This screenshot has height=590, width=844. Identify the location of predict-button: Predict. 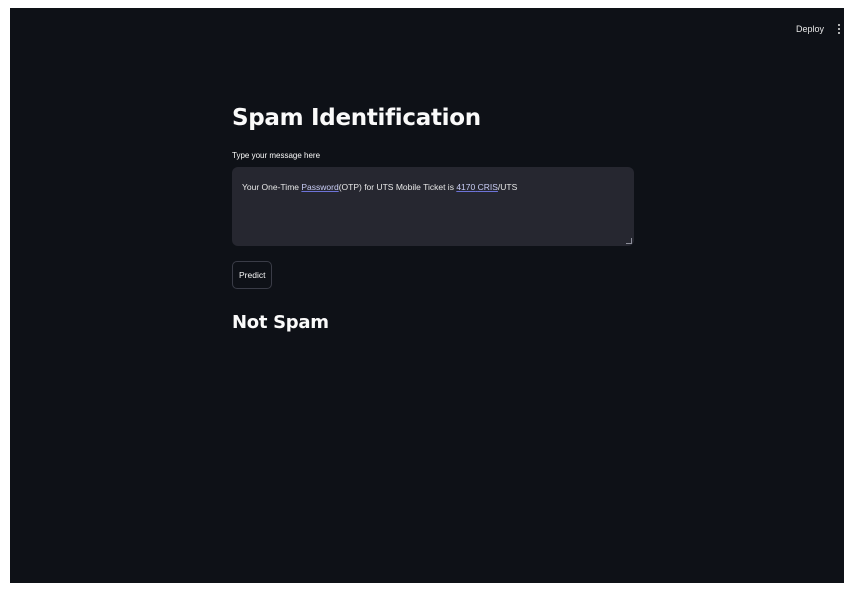
(252, 275).